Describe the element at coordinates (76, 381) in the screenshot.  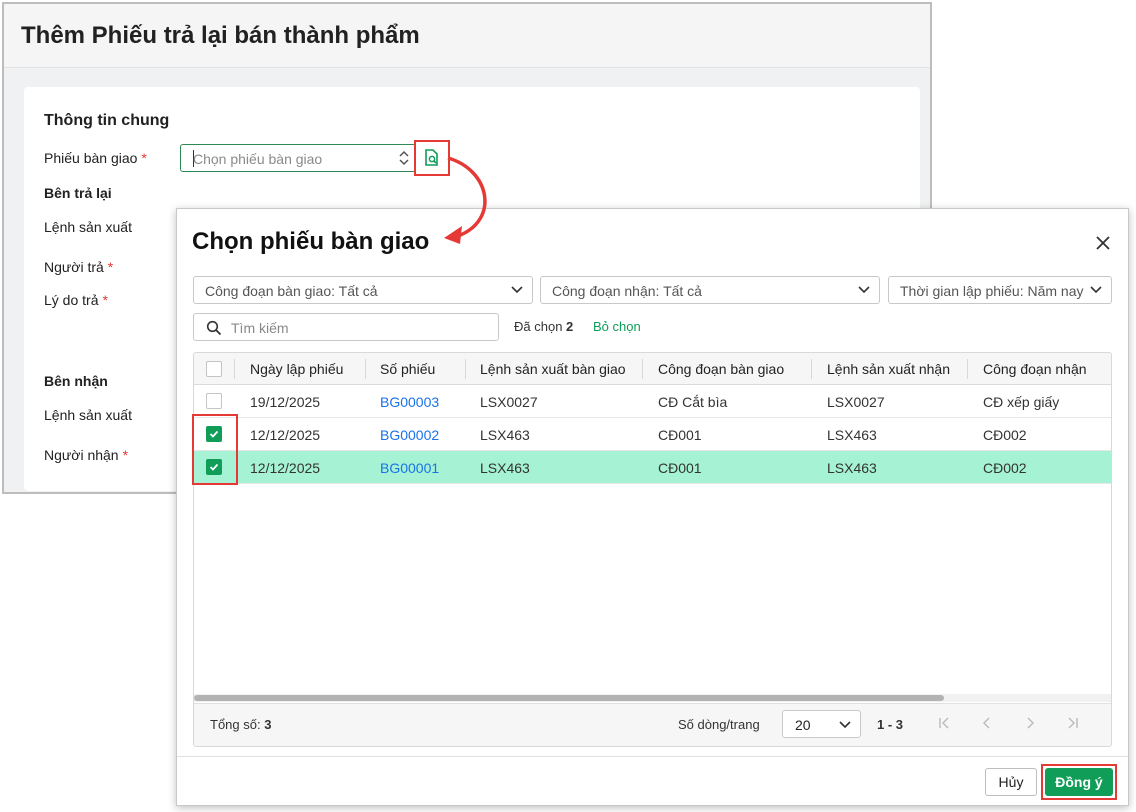
I see `receive-side-title: Bên nhận` at that location.